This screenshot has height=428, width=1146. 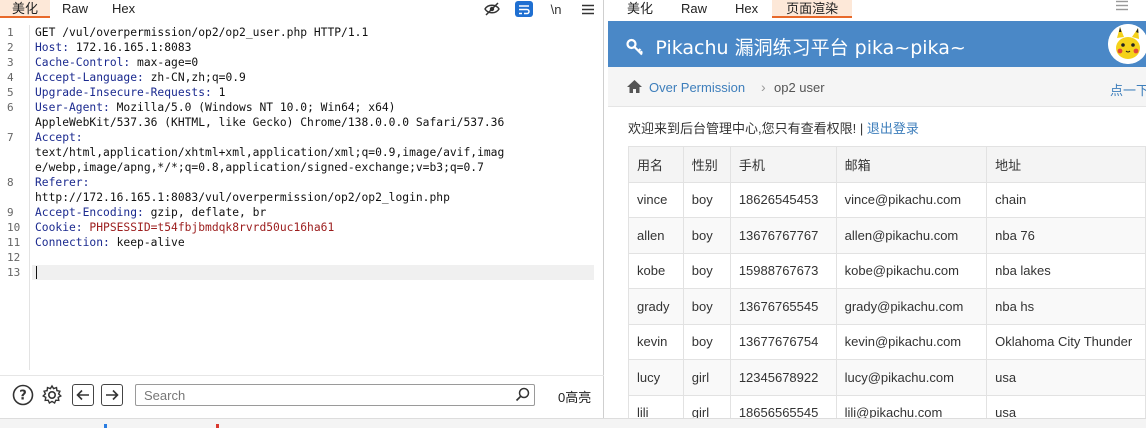 What do you see at coordinates (799, 87) in the screenshot?
I see `breadcrumb-current: op2 user` at bounding box center [799, 87].